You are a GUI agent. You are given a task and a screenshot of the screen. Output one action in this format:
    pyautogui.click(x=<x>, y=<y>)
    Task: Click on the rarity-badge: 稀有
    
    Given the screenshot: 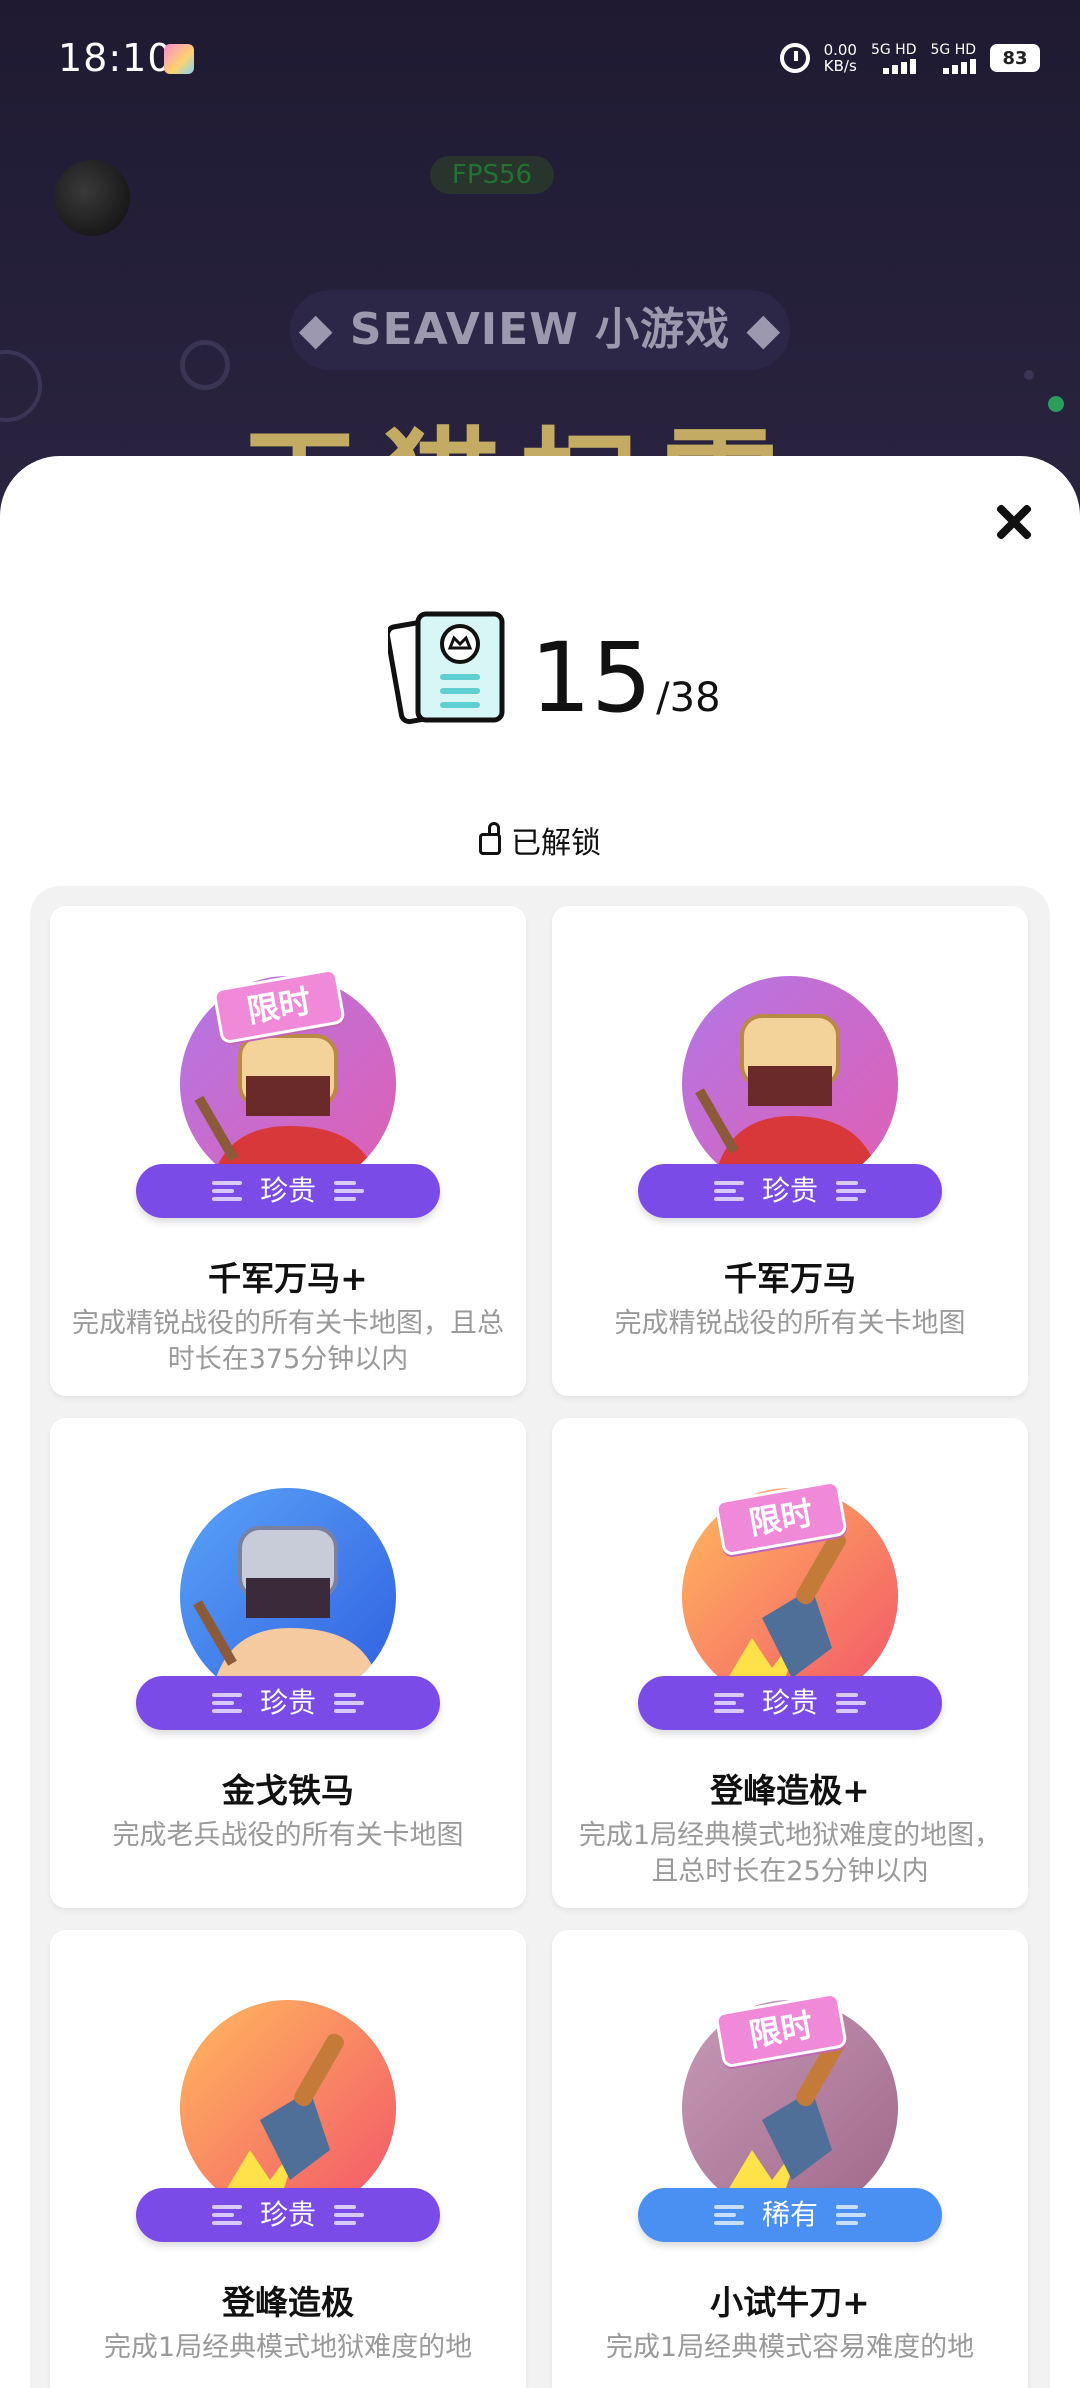 What is the action you would take?
    pyautogui.click(x=790, y=2215)
    